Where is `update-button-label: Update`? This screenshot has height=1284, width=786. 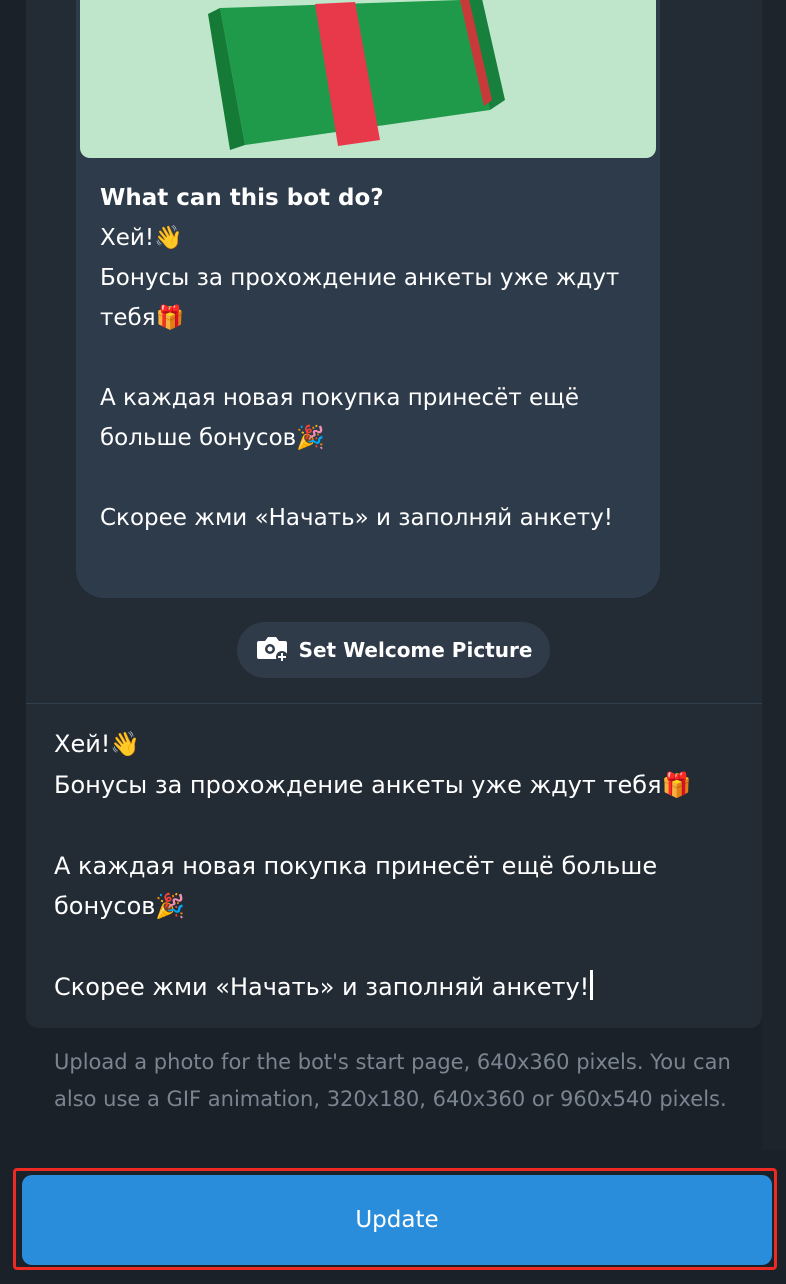 update-button-label: Update is located at coordinates (397, 1220).